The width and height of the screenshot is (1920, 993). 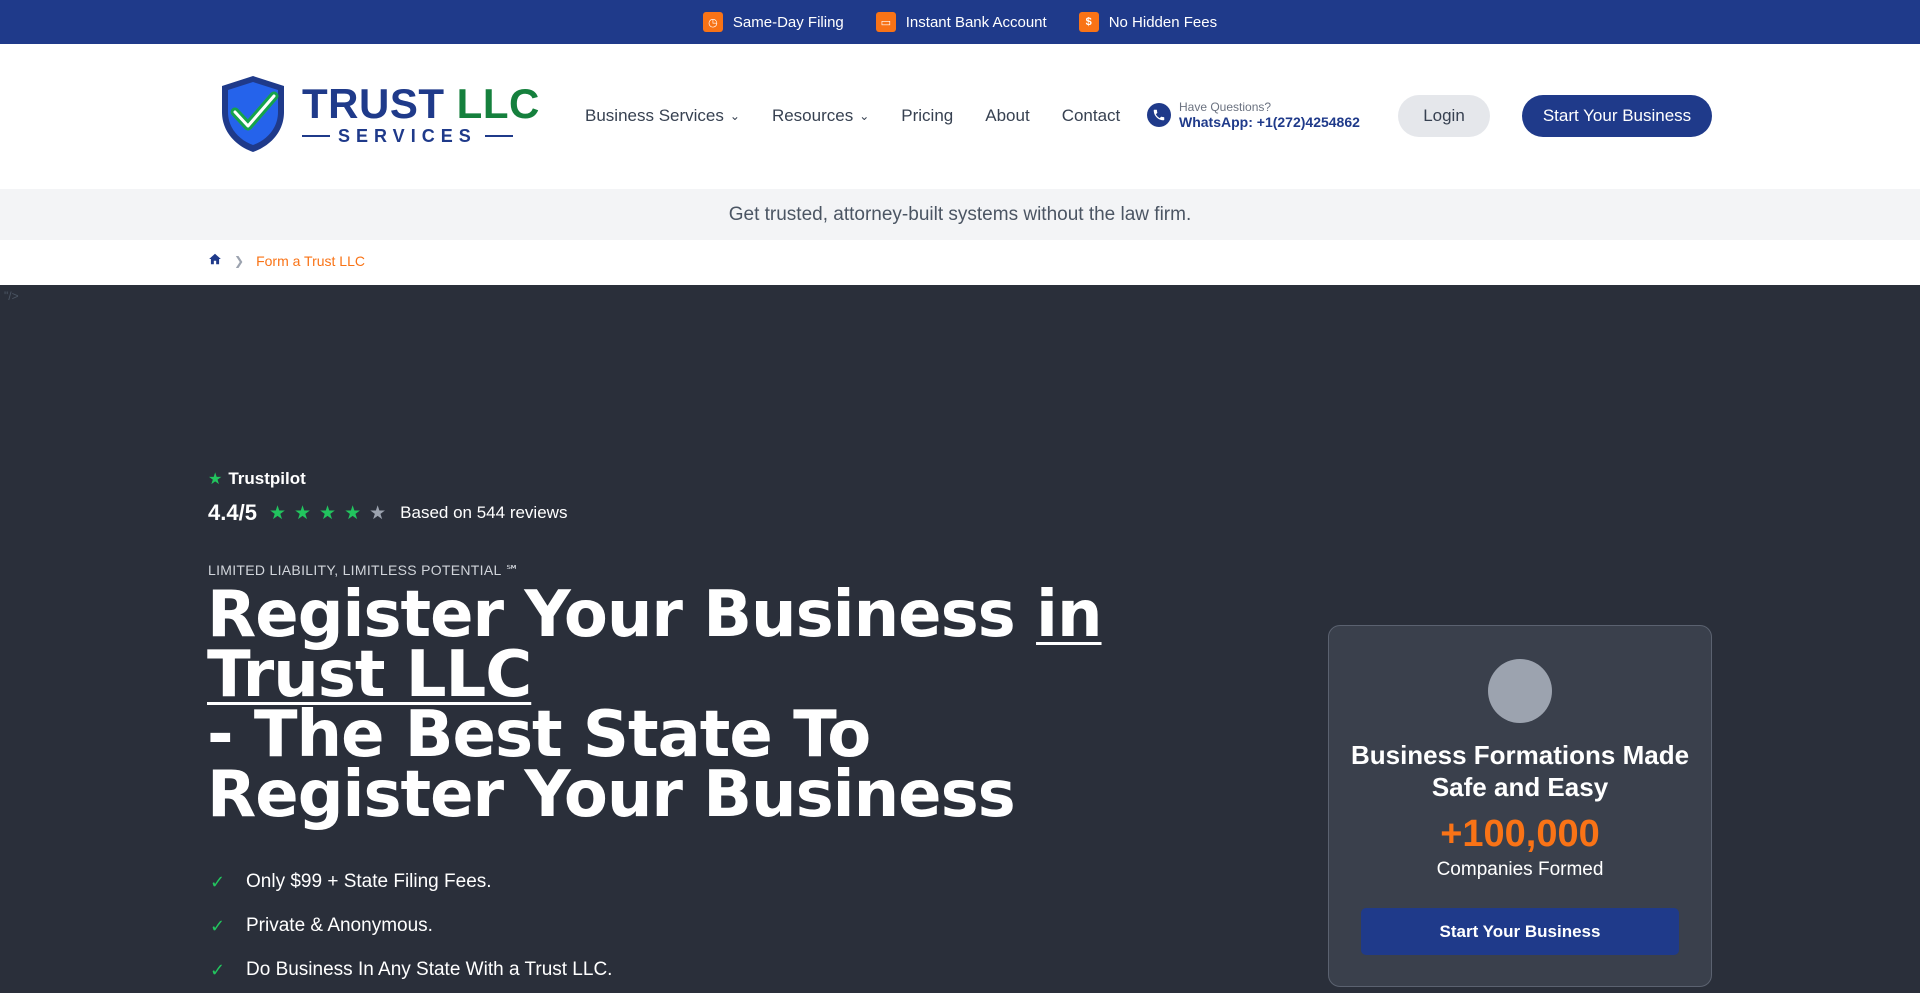 What do you see at coordinates (373, 103) in the screenshot?
I see `logo-trust-text: TRUST` at bounding box center [373, 103].